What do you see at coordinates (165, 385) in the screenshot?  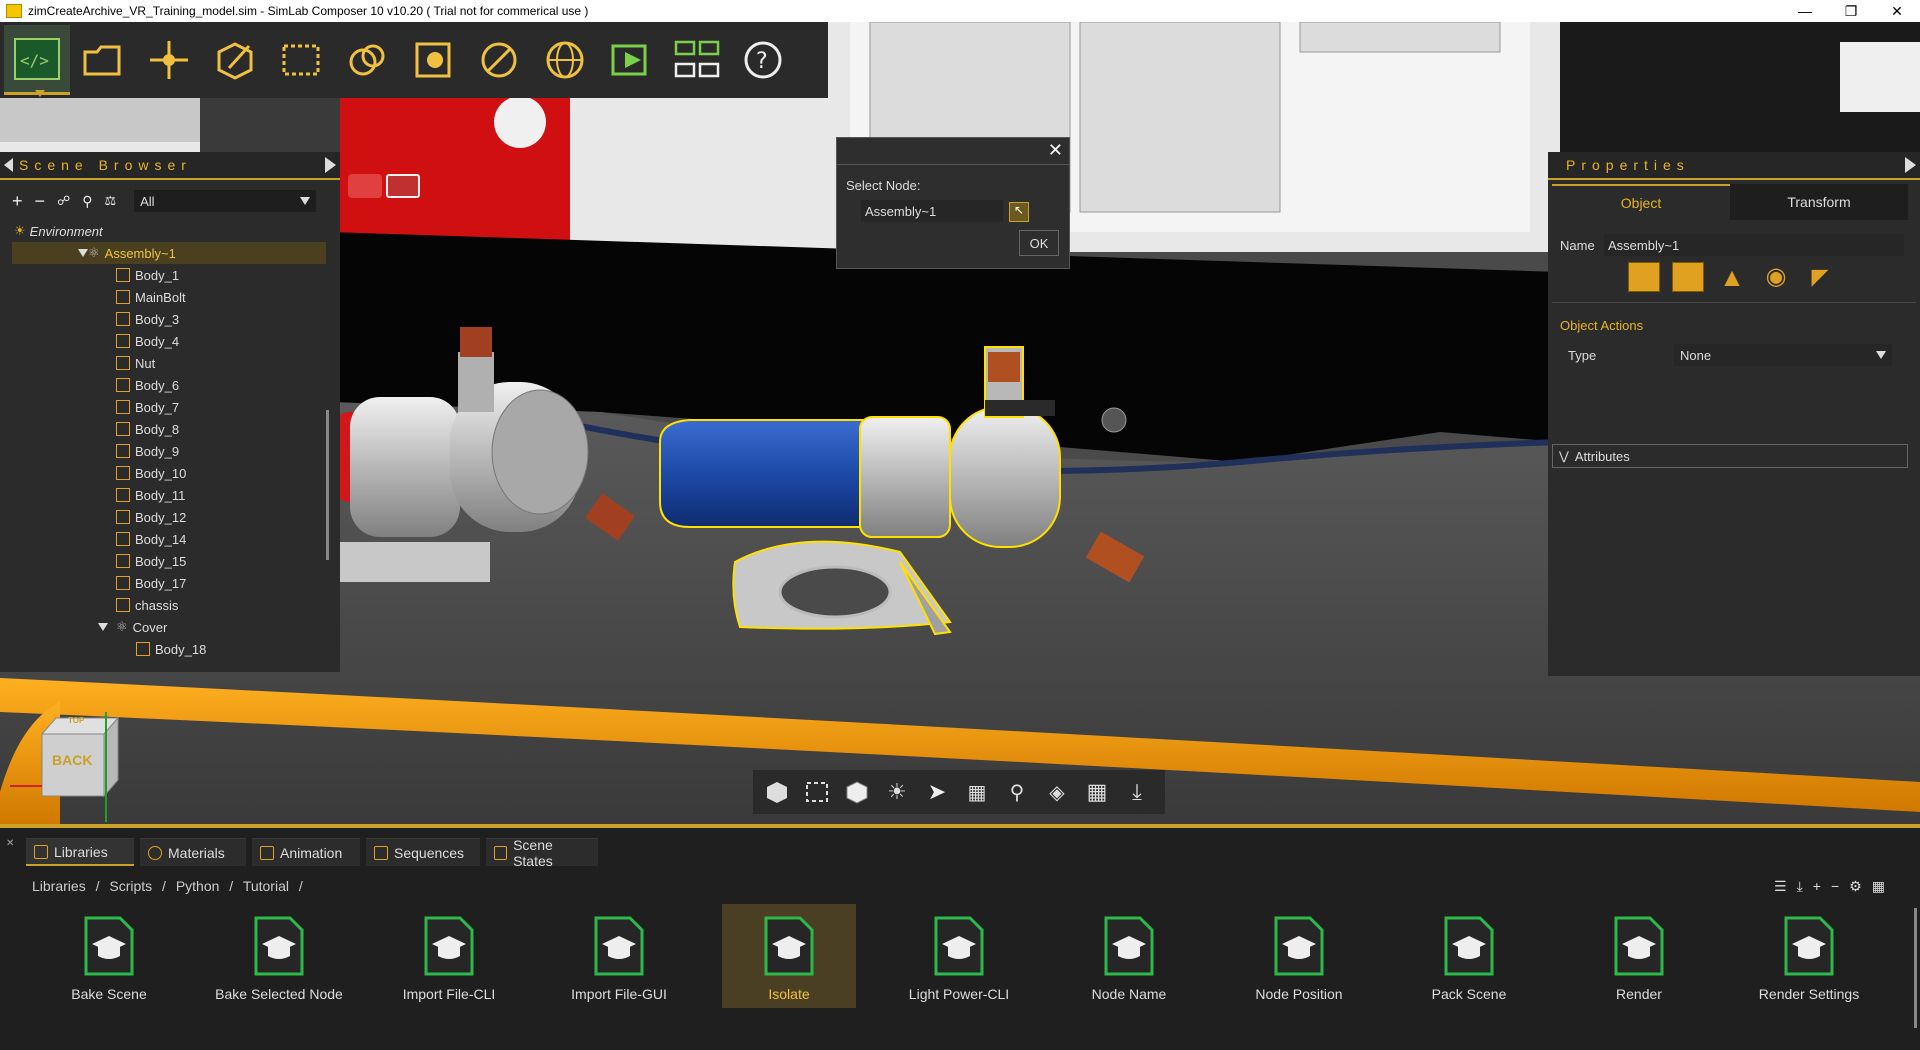 I see `tree-item-body: Body_6` at bounding box center [165, 385].